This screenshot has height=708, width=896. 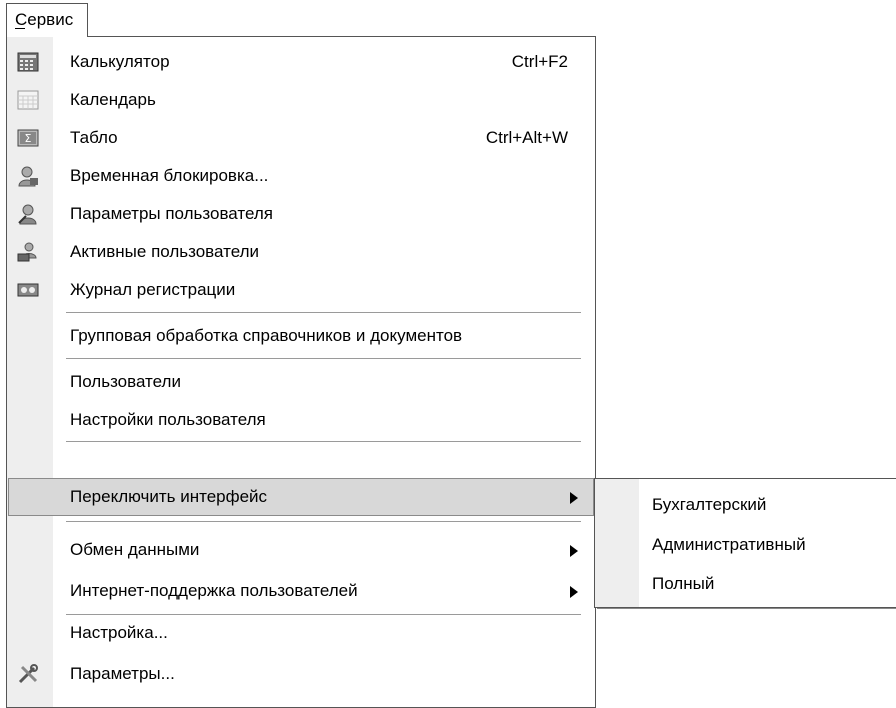 What do you see at coordinates (301, 290) in the screenshot?
I see `menu-item-registration-log: Журнал регистрации` at bounding box center [301, 290].